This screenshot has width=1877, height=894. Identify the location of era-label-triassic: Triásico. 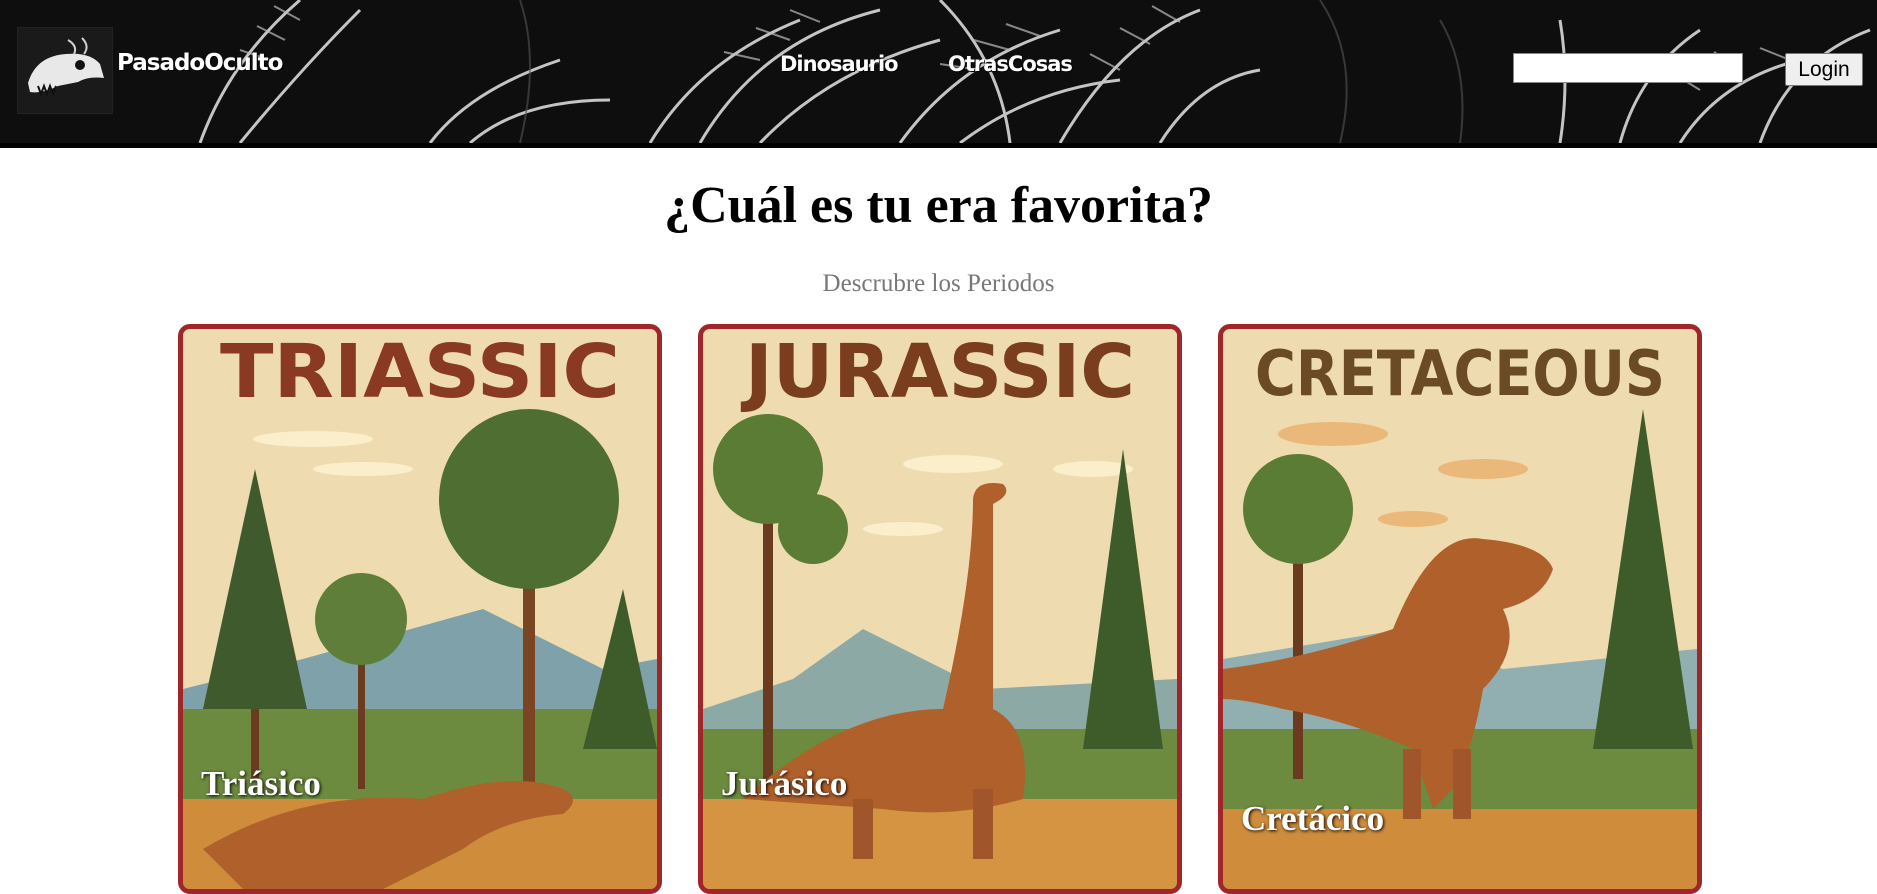
(261, 783).